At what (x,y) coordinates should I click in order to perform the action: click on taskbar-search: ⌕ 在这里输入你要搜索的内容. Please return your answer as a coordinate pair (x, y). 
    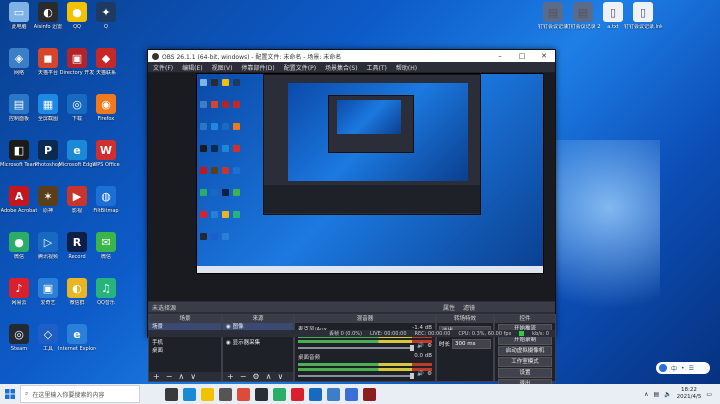
    Looking at the image, I should click on (80, 394).